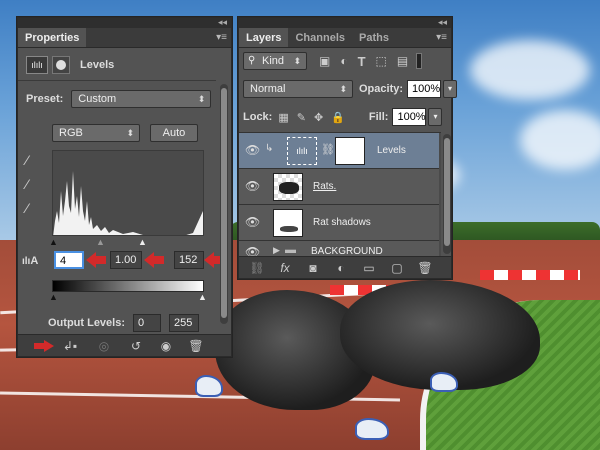 The width and height of the screenshot is (600, 450). I want to click on filter-toggle-switch, so click(419, 61).